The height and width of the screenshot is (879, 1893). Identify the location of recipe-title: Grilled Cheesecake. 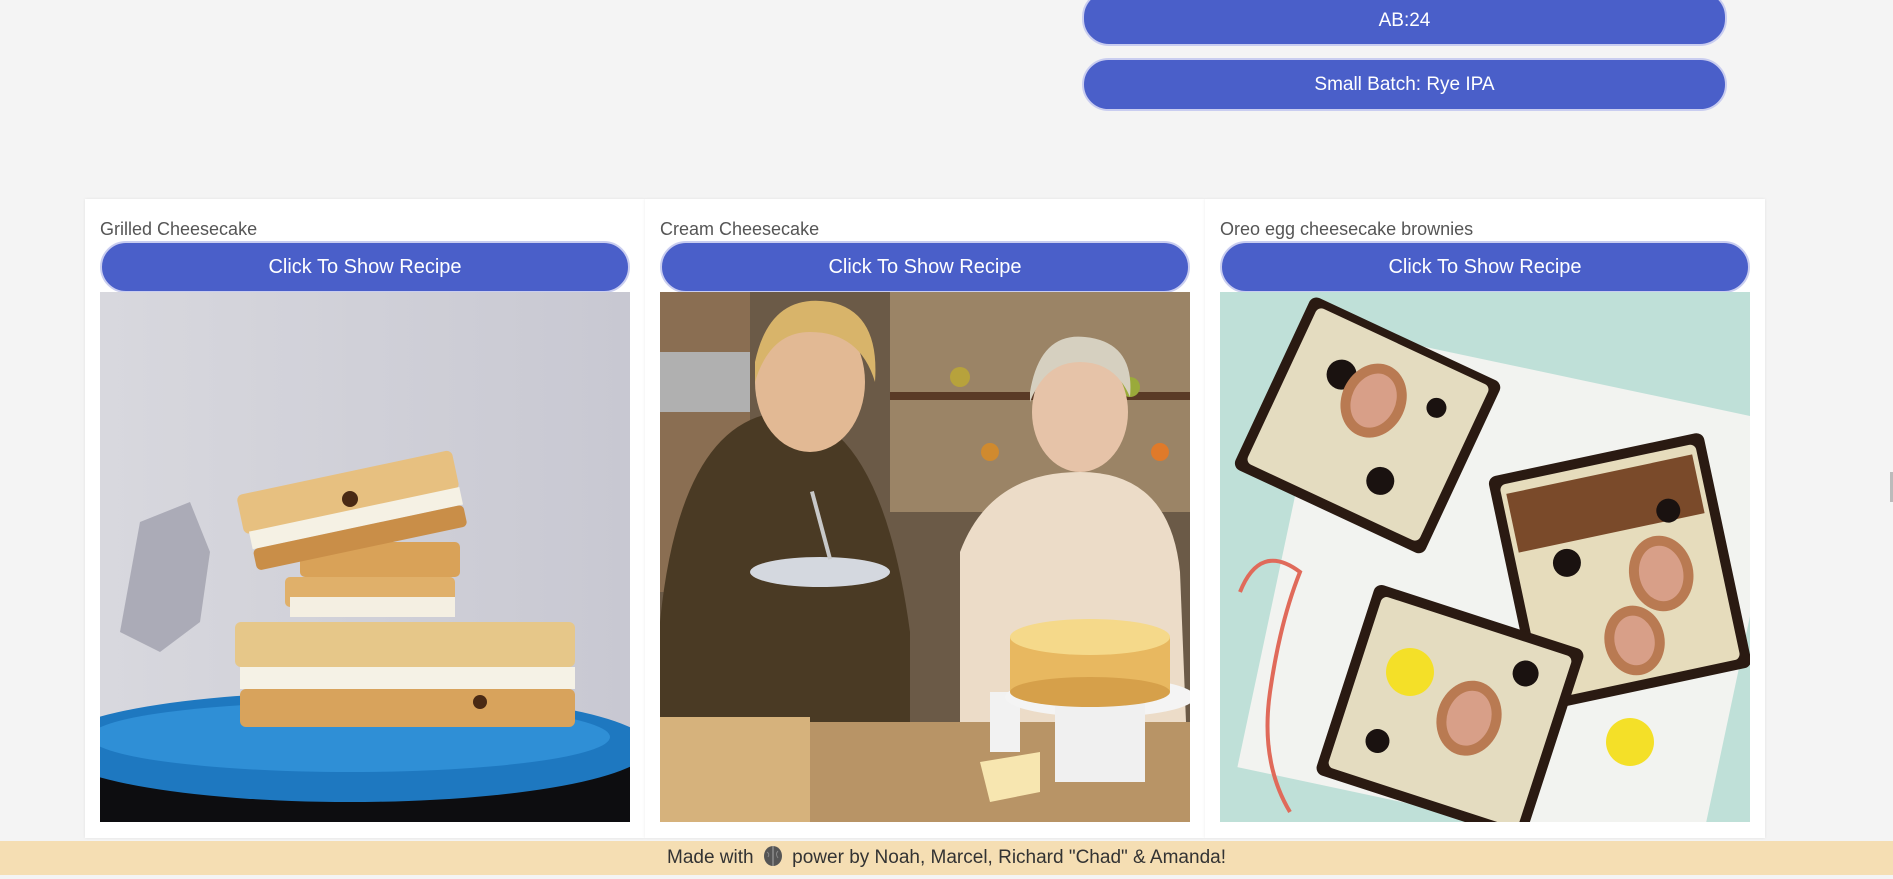
(179, 229).